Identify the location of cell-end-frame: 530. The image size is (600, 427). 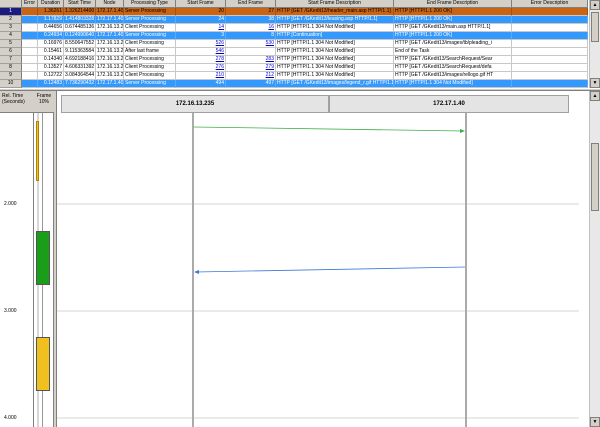
(251, 44).